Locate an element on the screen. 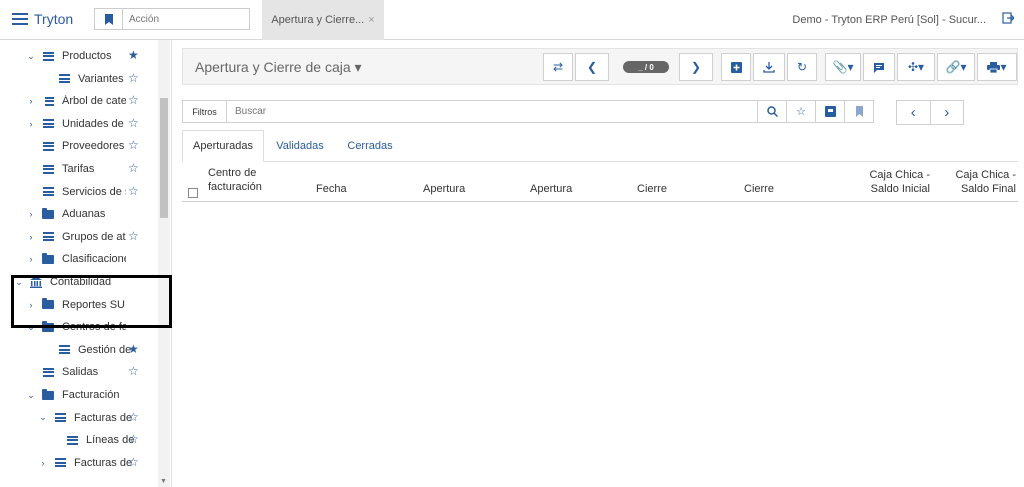 The height and width of the screenshot is (487, 1024). highlight-box is located at coordinates (91, 301).